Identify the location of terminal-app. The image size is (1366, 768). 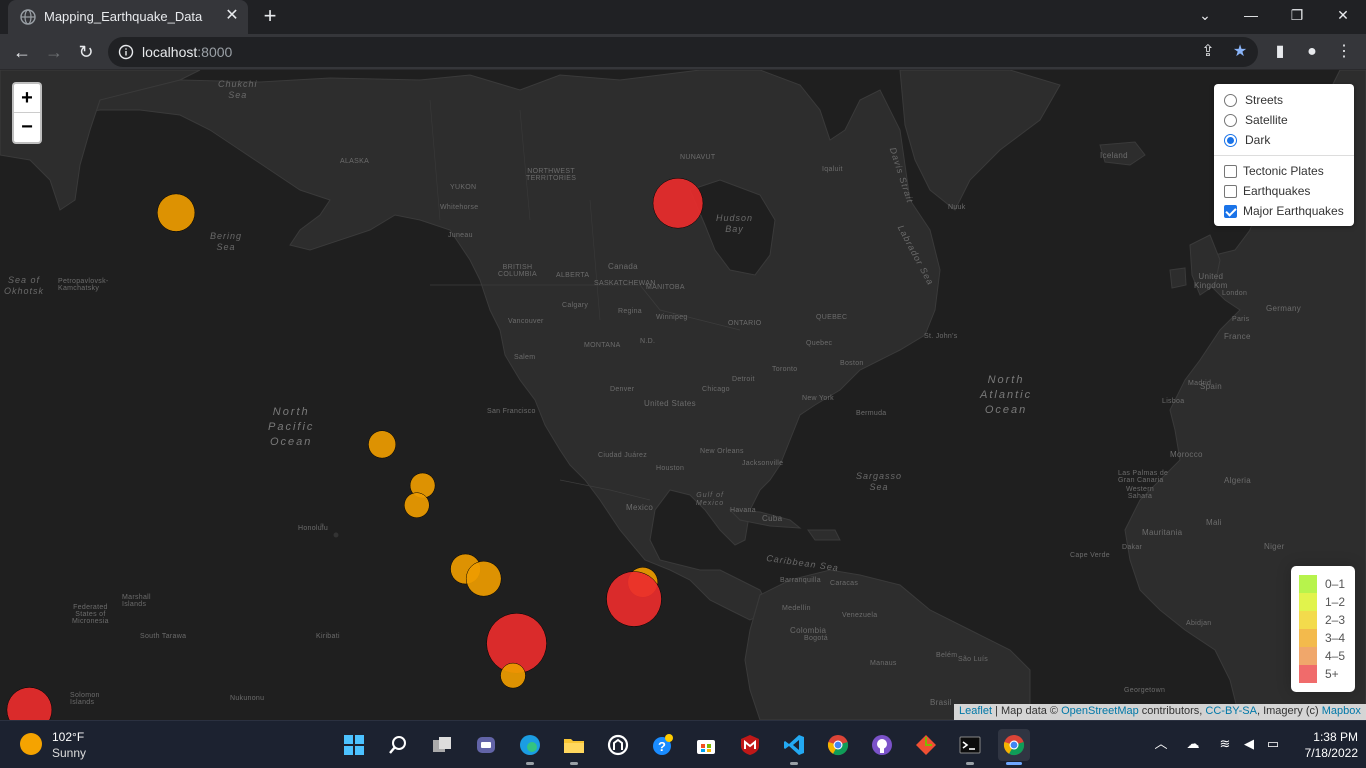
(970, 747).